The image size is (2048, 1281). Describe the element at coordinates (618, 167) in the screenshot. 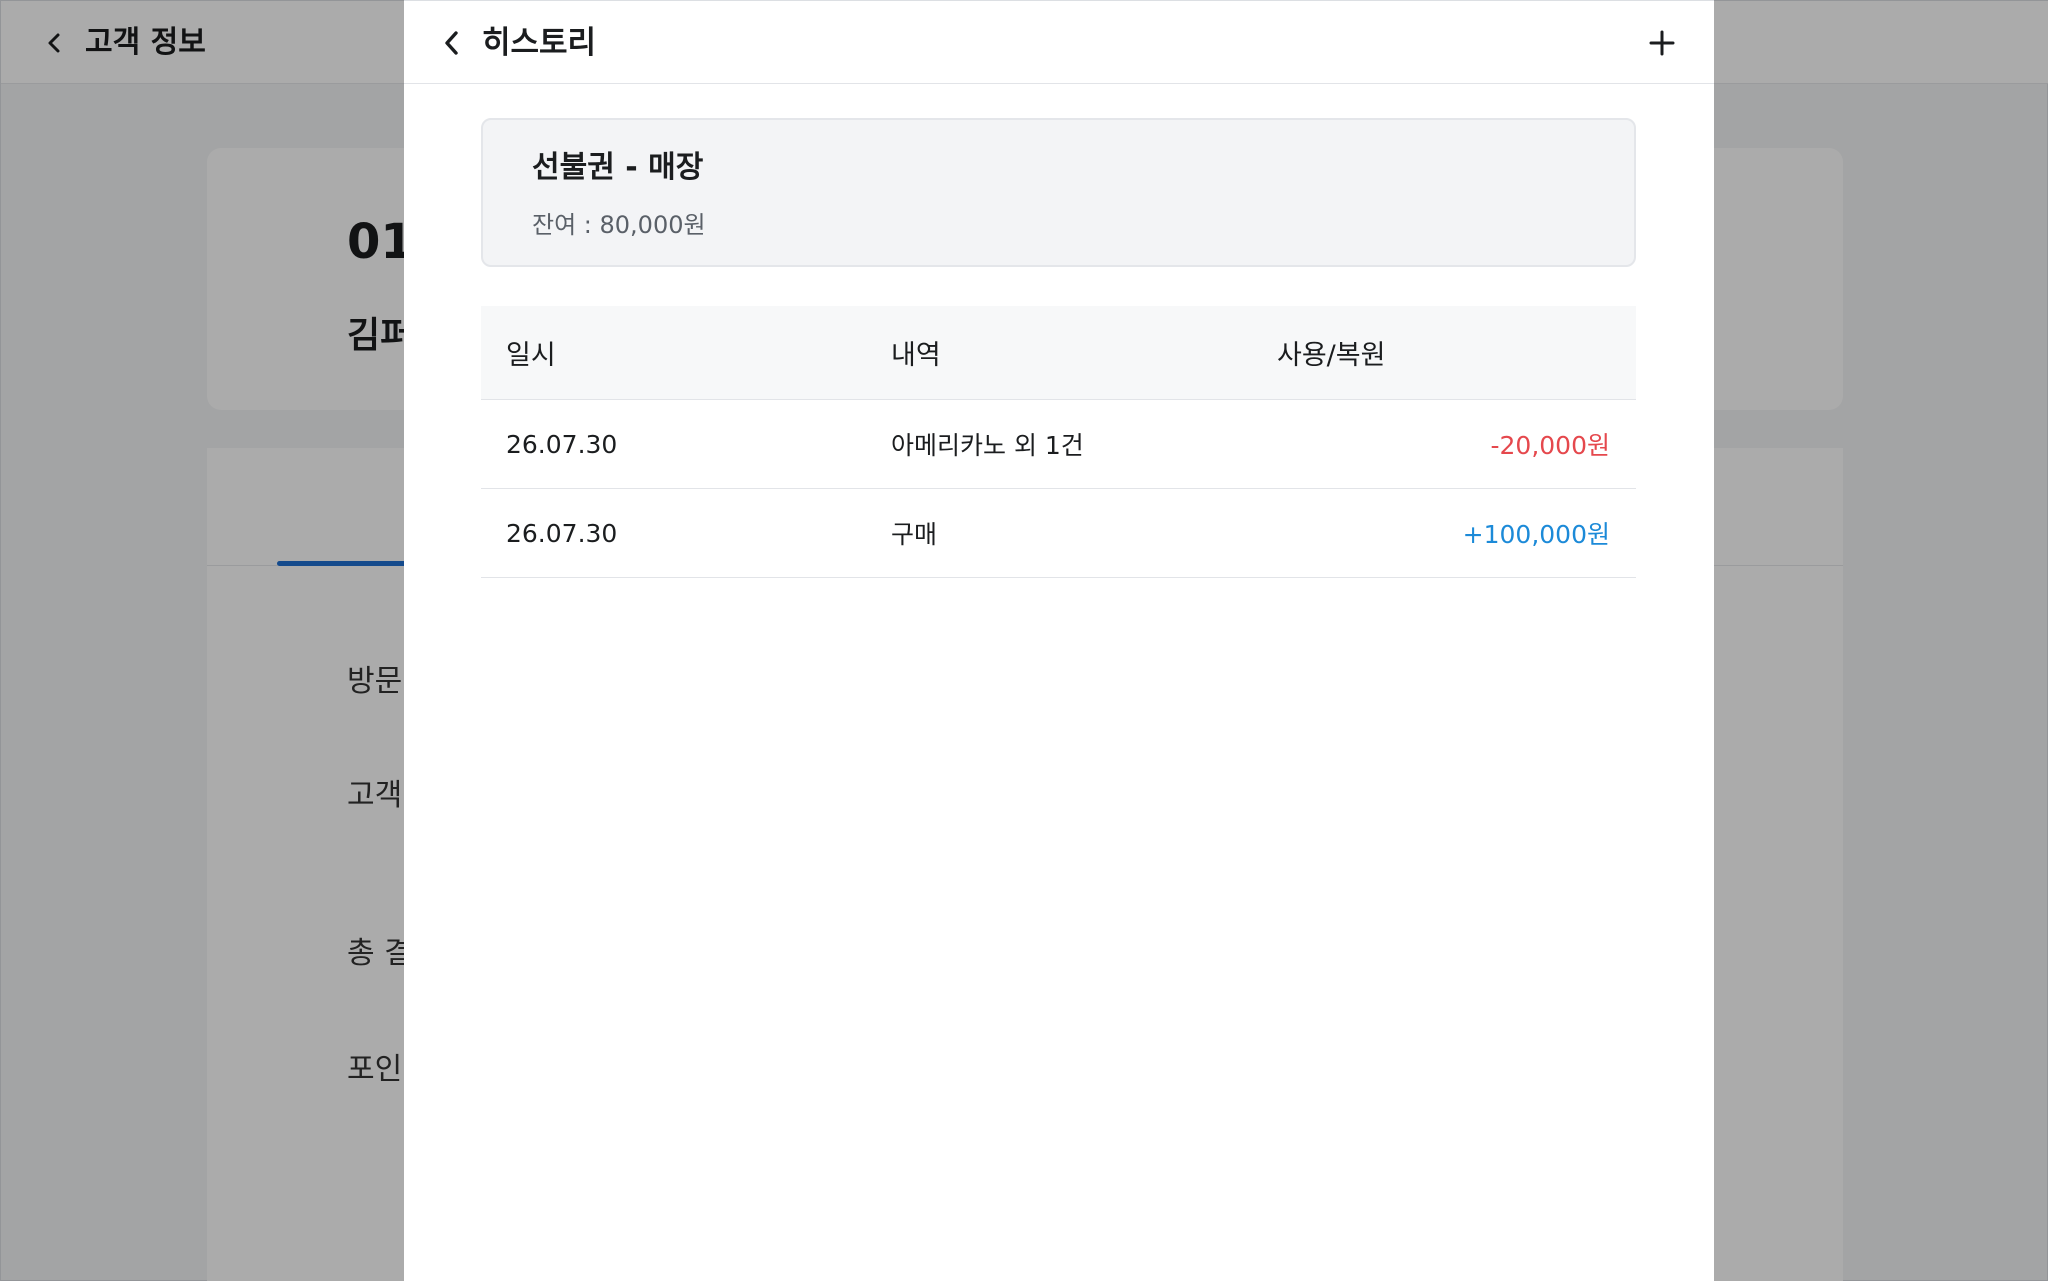

I see `prepaid-title: 선불권 - 매장` at that location.